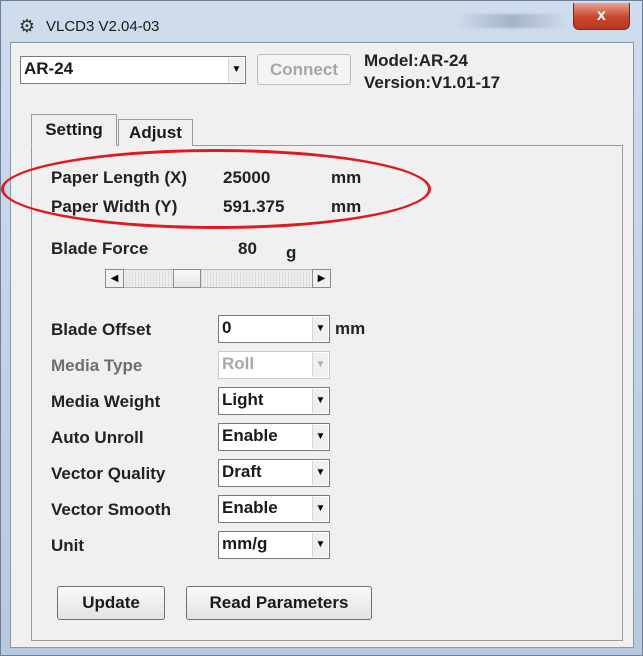 The height and width of the screenshot is (656, 643). What do you see at coordinates (111, 603) in the screenshot?
I see `update-button: Update` at bounding box center [111, 603].